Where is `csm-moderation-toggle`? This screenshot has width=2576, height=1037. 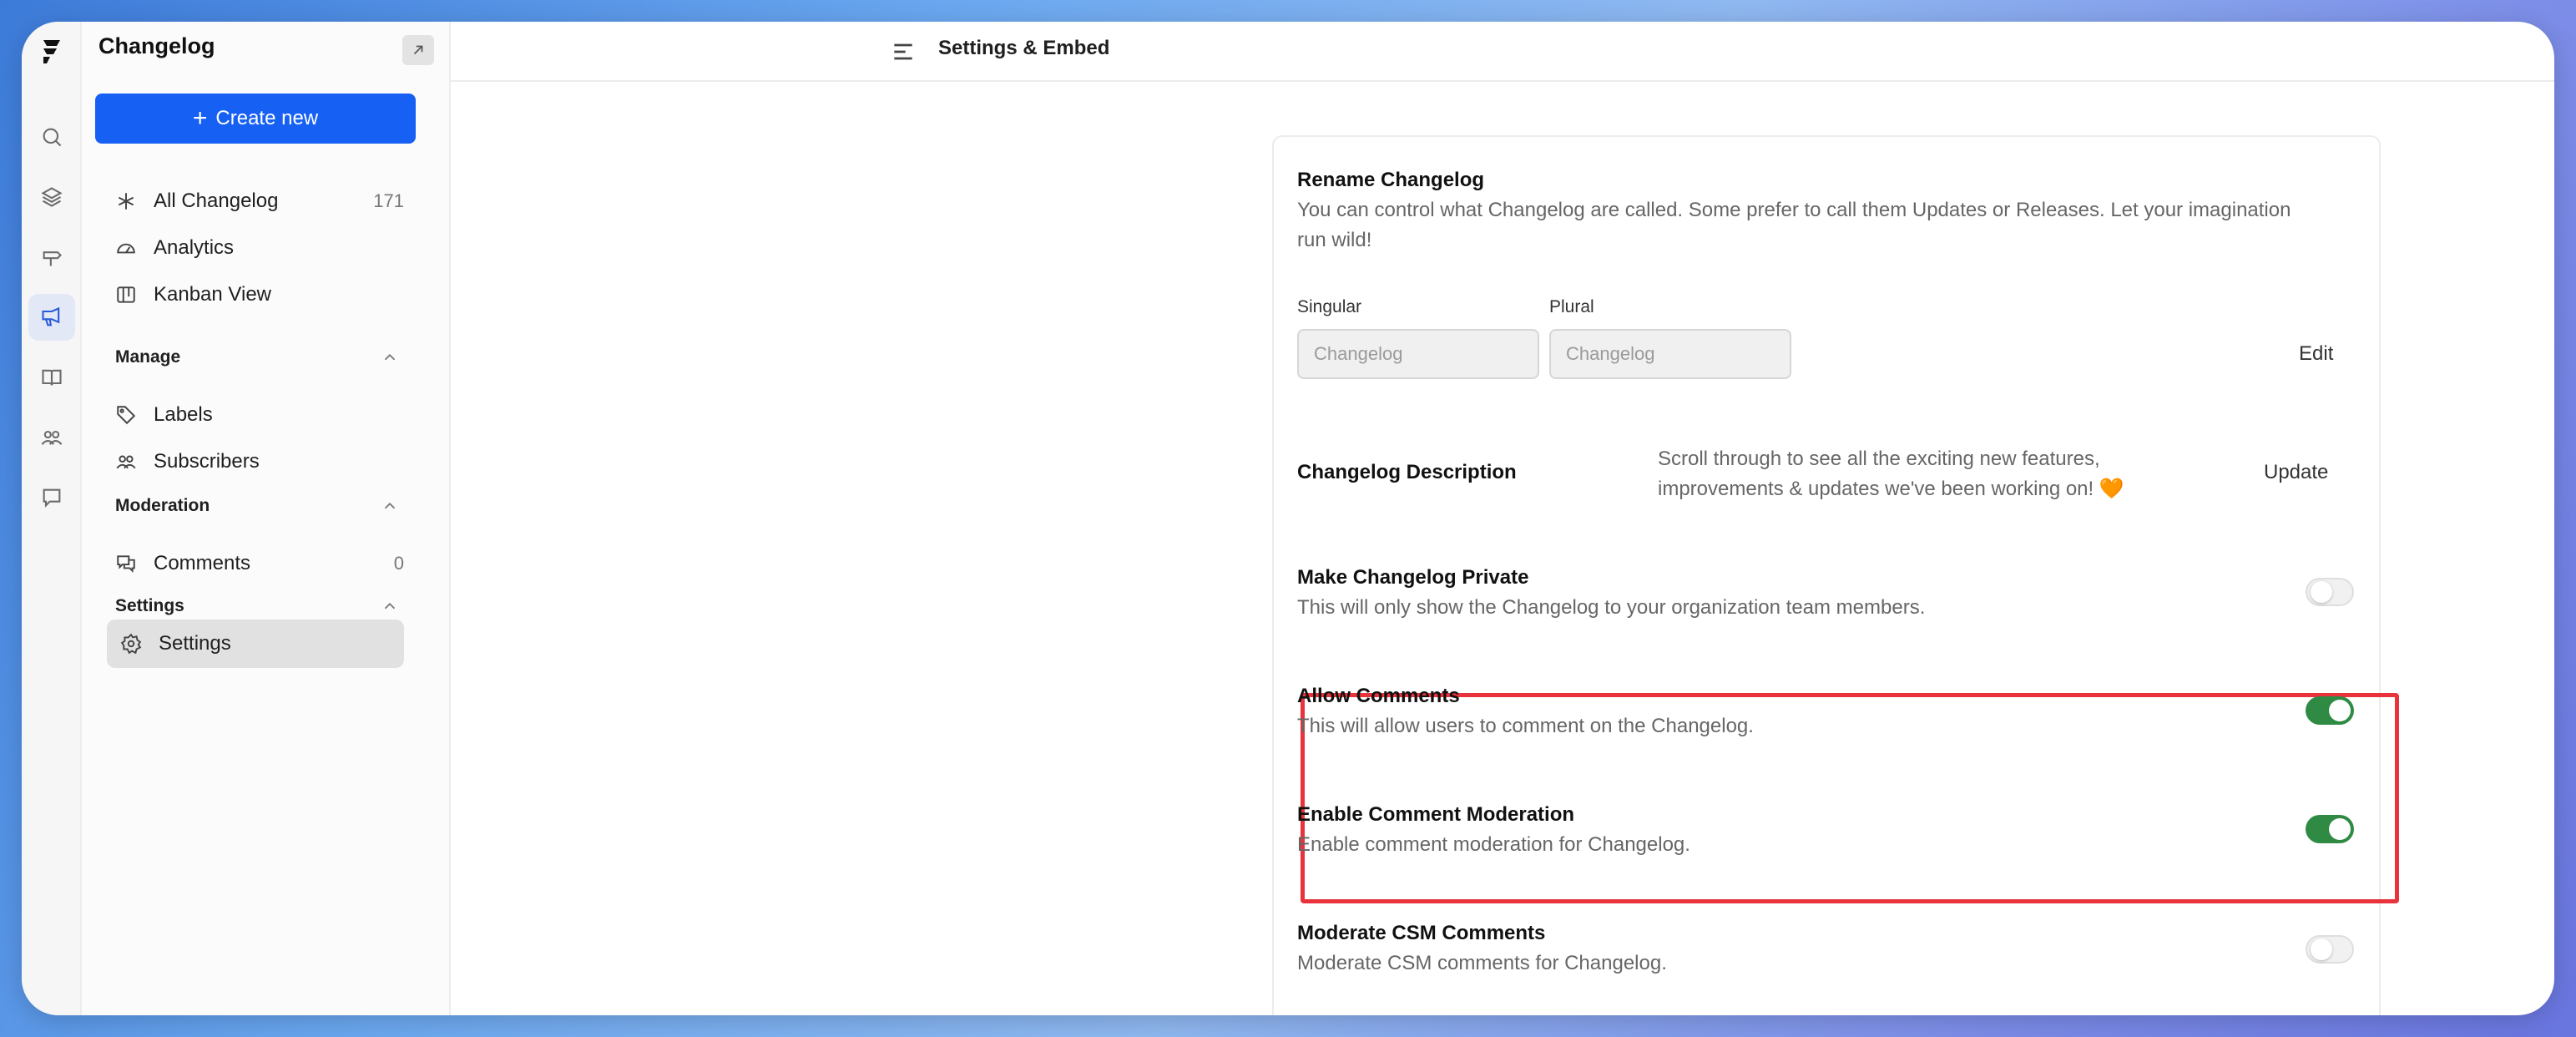 csm-moderation-toggle is located at coordinates (2330, 949).